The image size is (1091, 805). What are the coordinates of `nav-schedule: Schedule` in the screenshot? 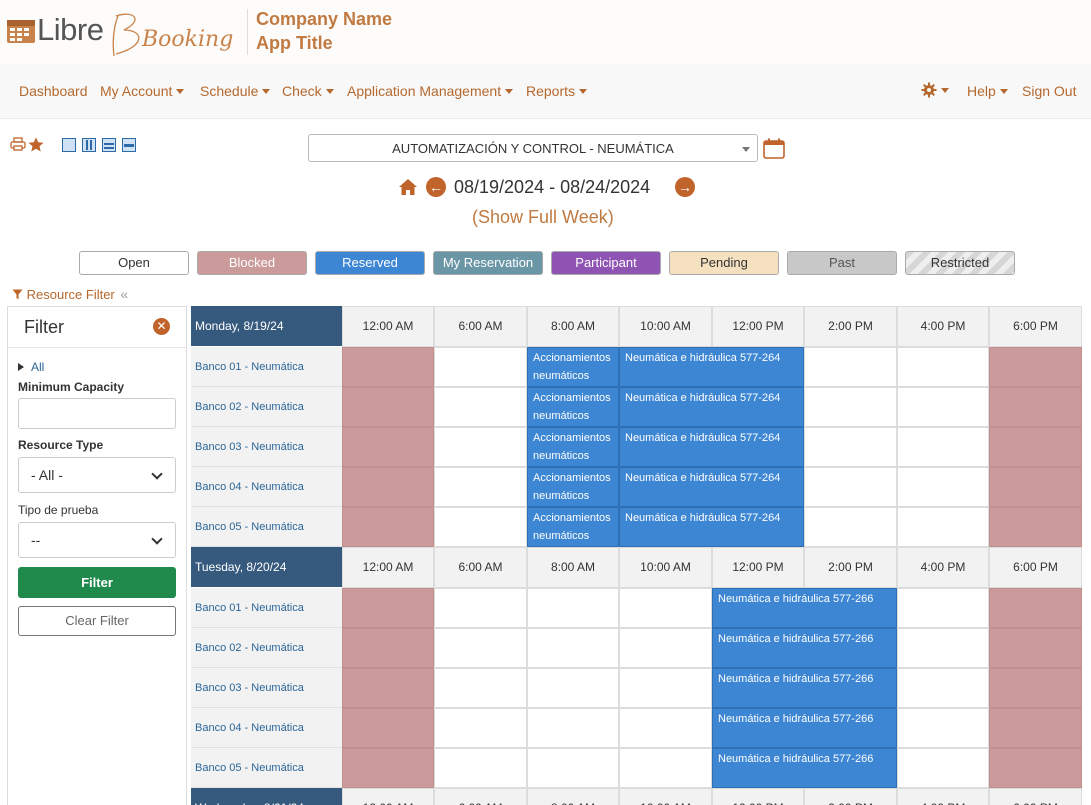 It's located at (235, 91).